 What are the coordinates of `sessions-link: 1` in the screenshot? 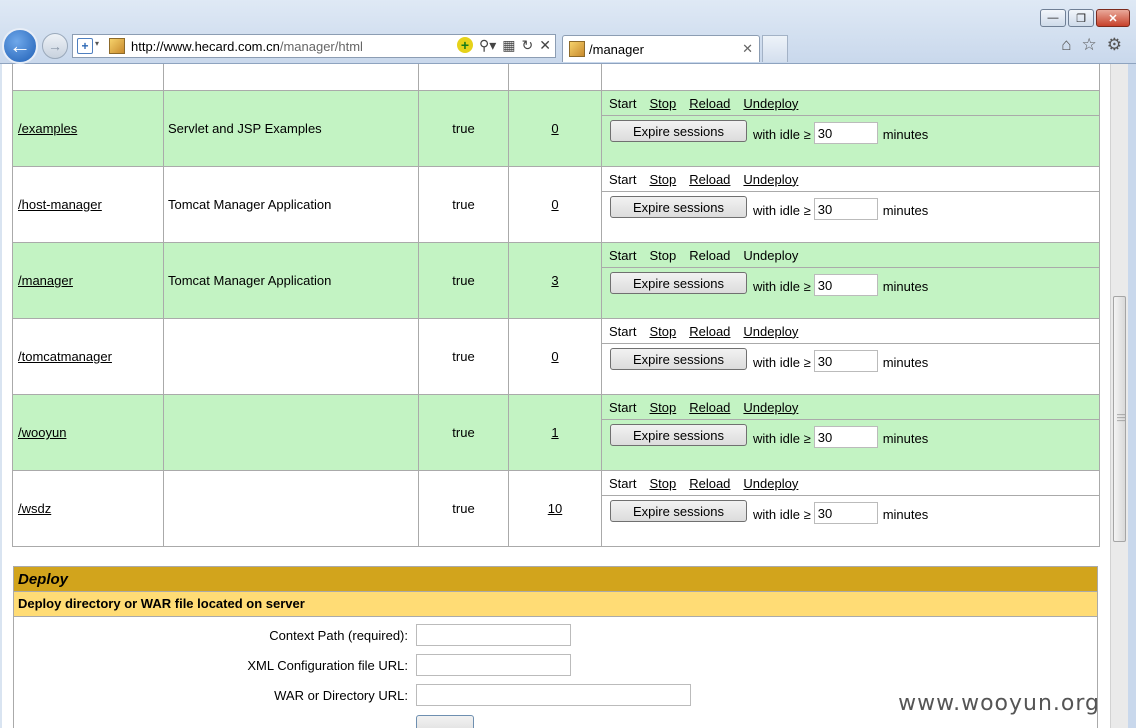 It's located at (554, 432).